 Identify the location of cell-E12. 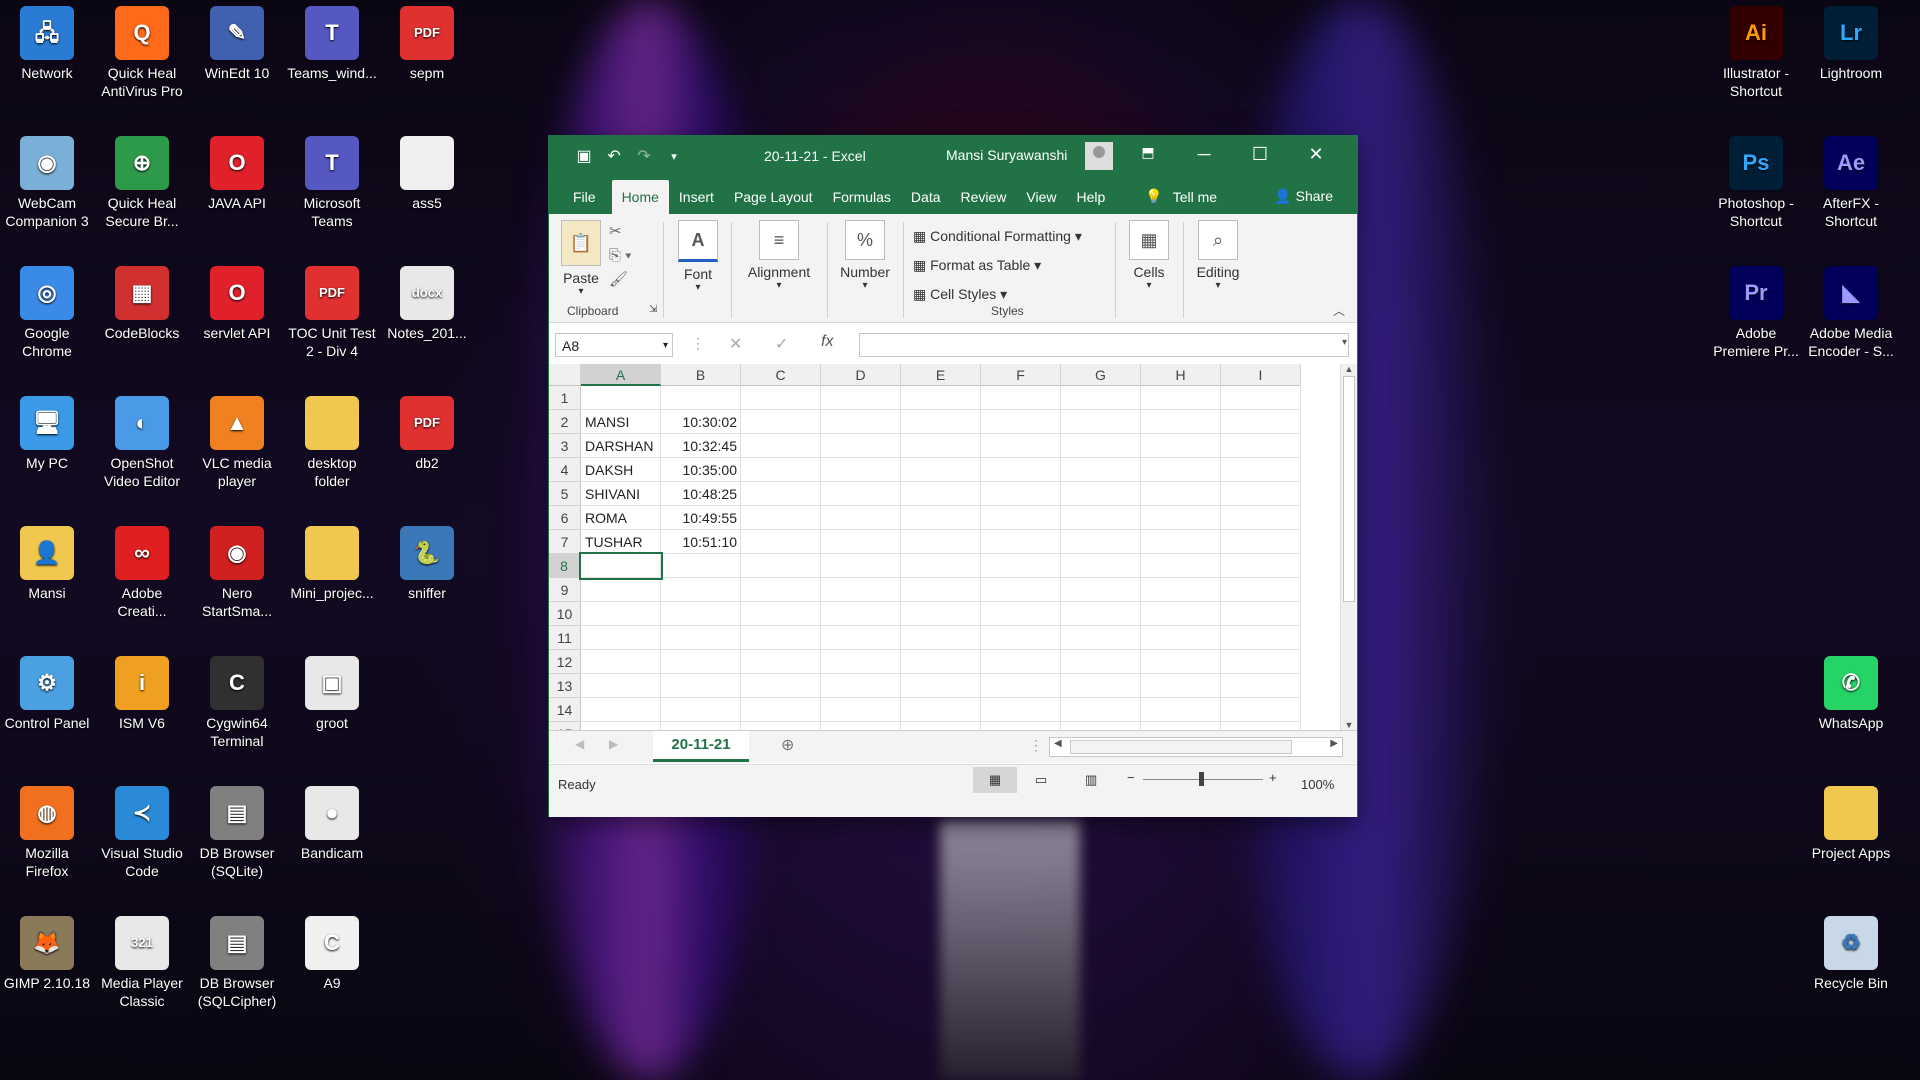
(941, 662).